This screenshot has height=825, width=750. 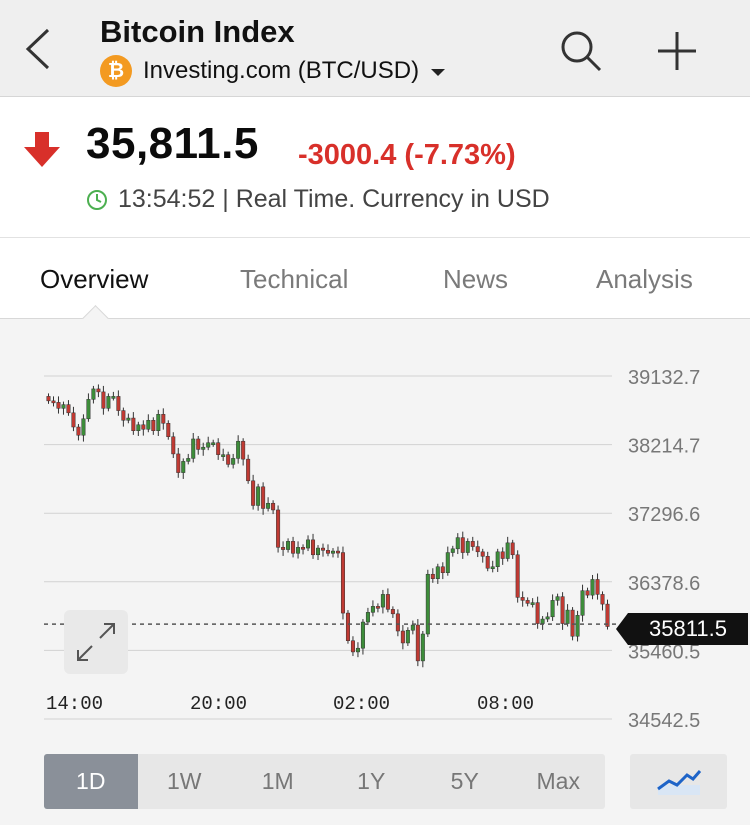 I want to click on source-selector: ₿ Investing.com (BTC/USD), so click(x=273, y=71).